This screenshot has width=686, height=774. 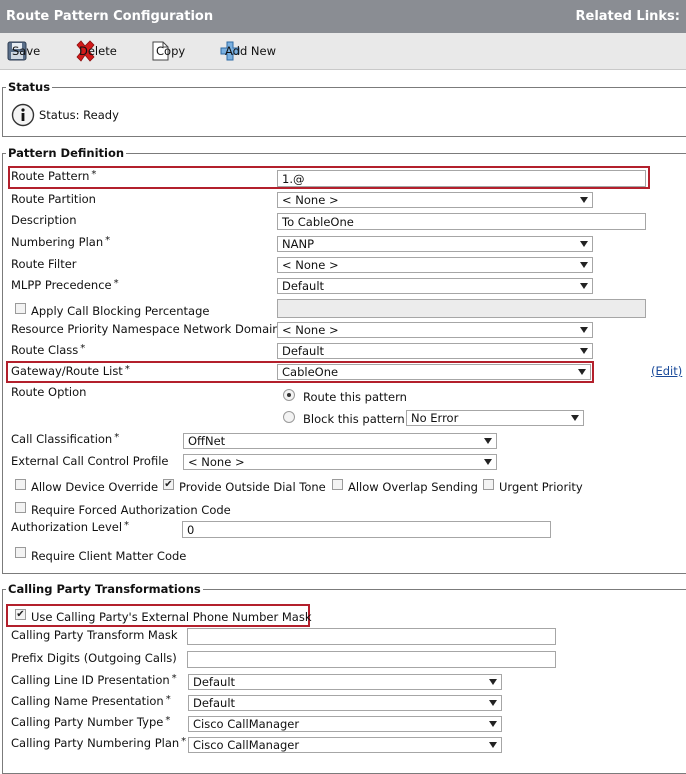 I want to click on allow-overlap-sending-label: Allow Overlap Sending, so click(x=413, y=487).